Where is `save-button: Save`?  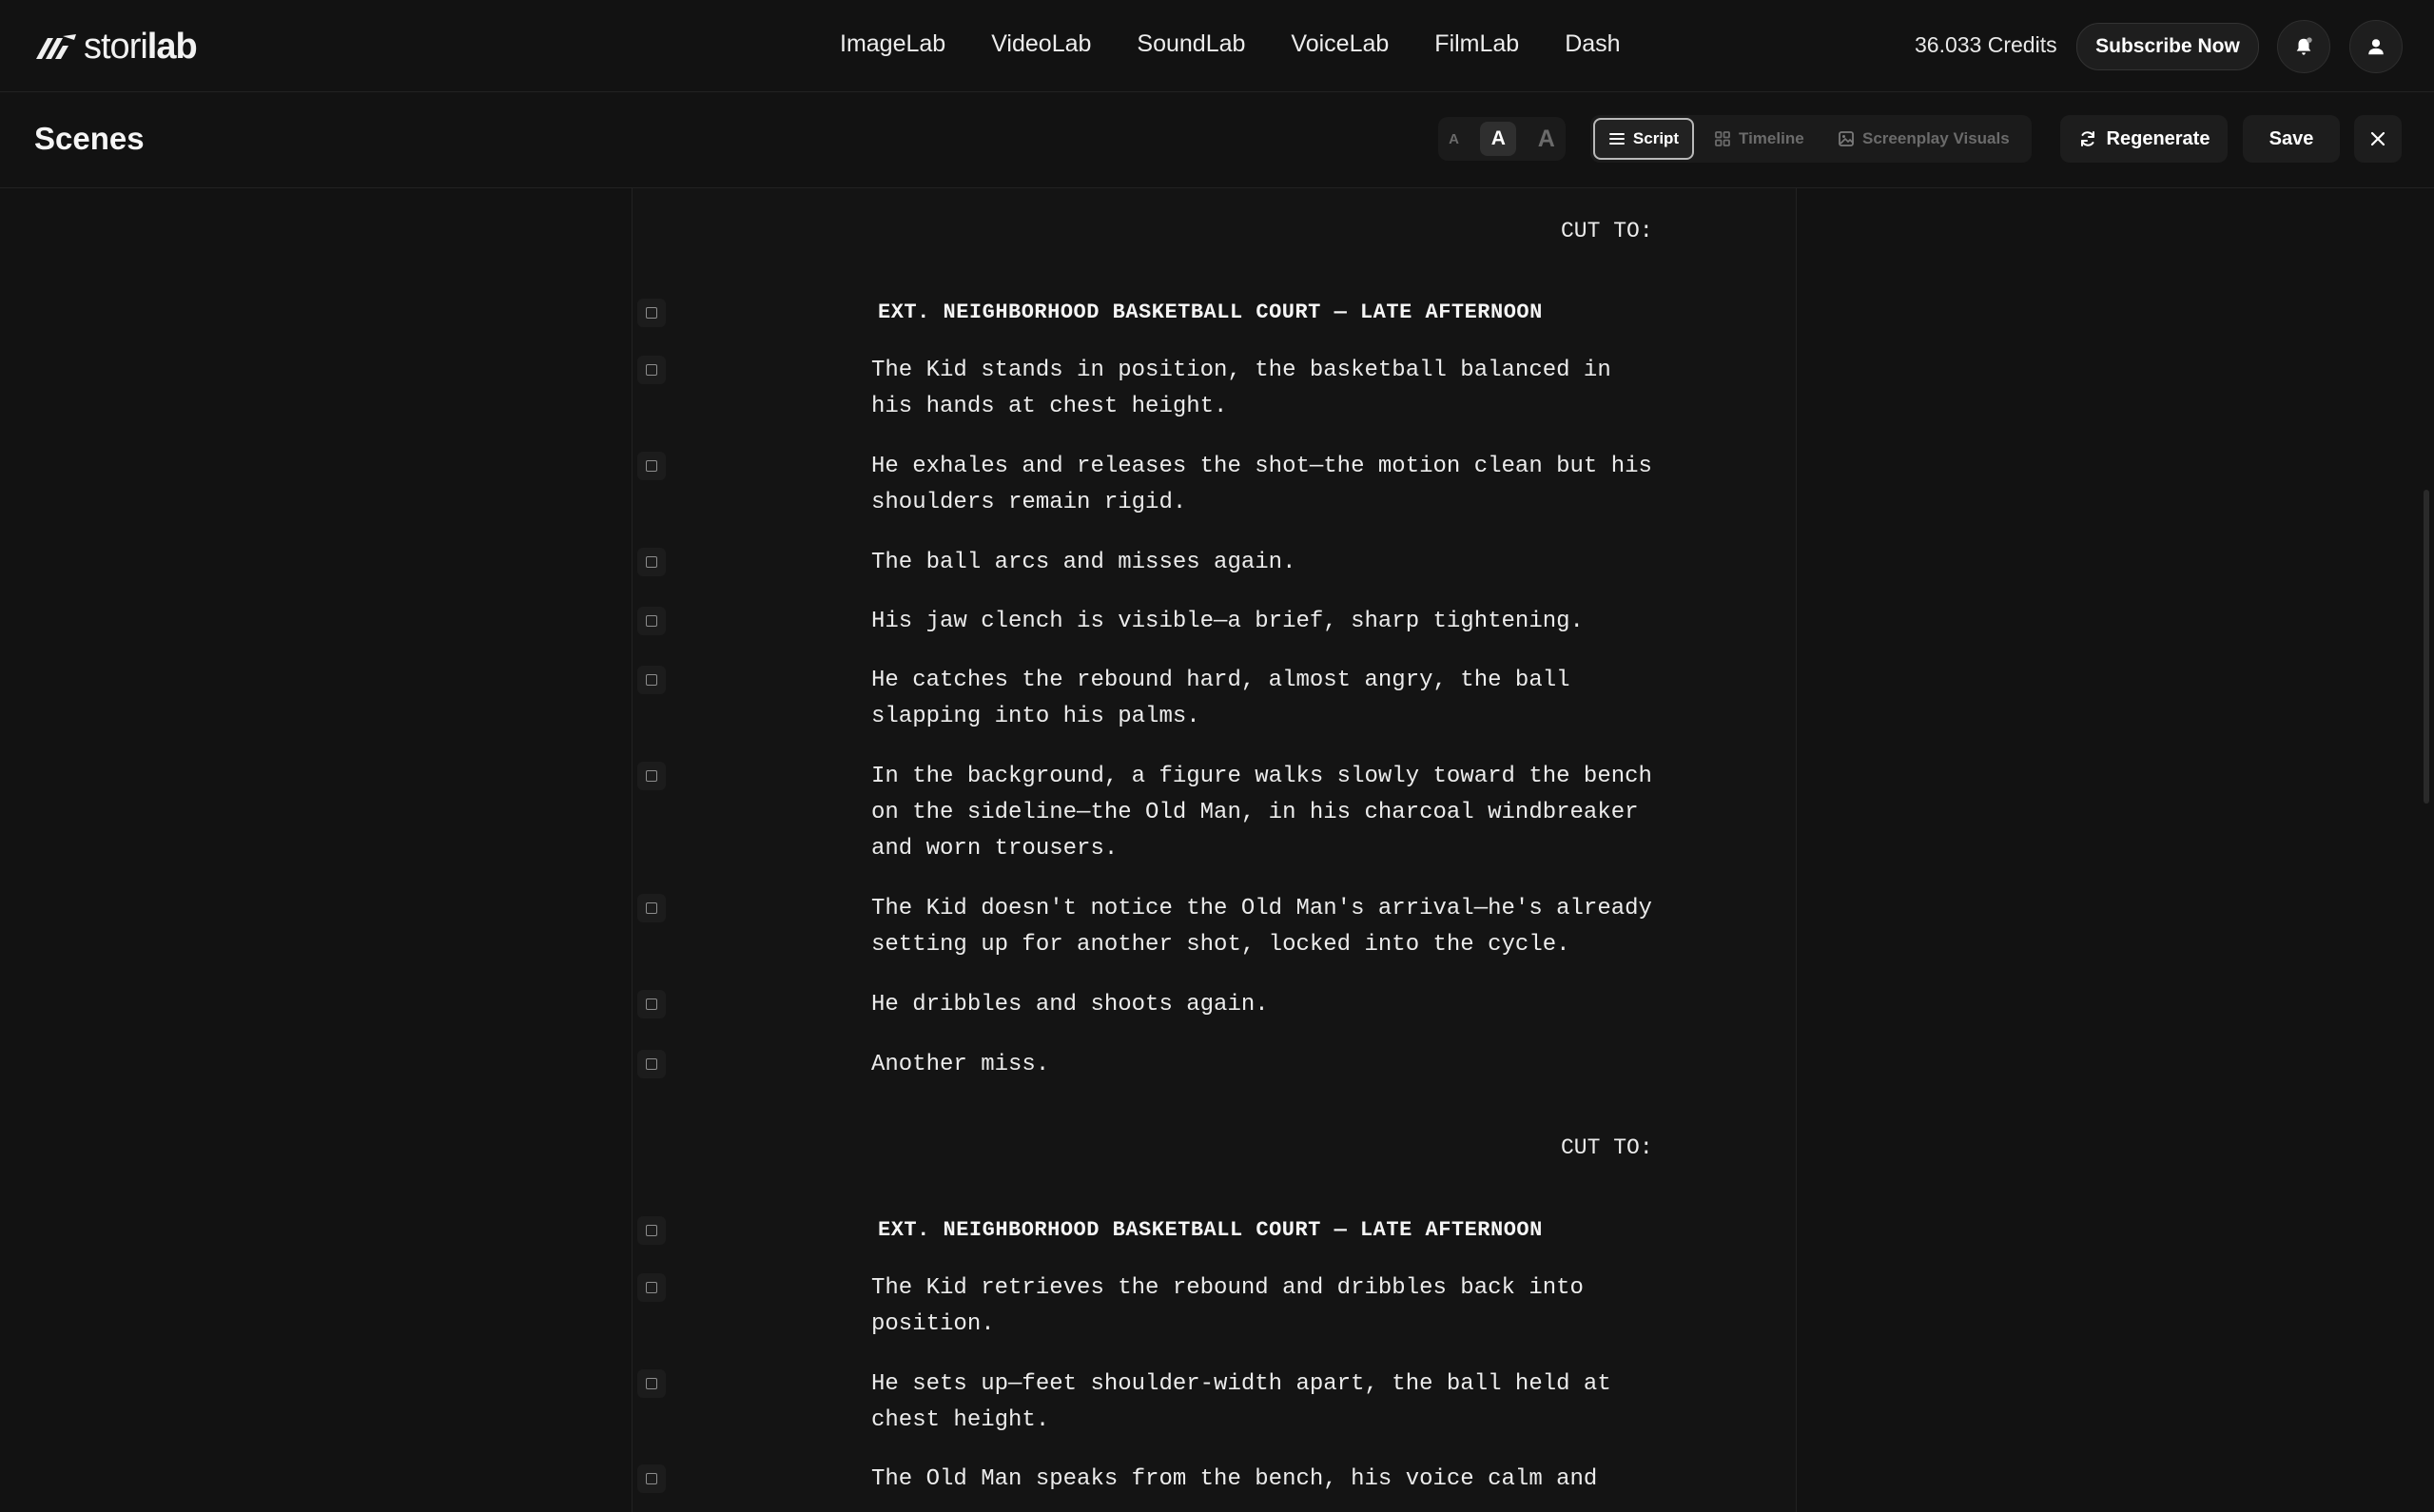 save-button: Save is located at coordinates (2291, 139).